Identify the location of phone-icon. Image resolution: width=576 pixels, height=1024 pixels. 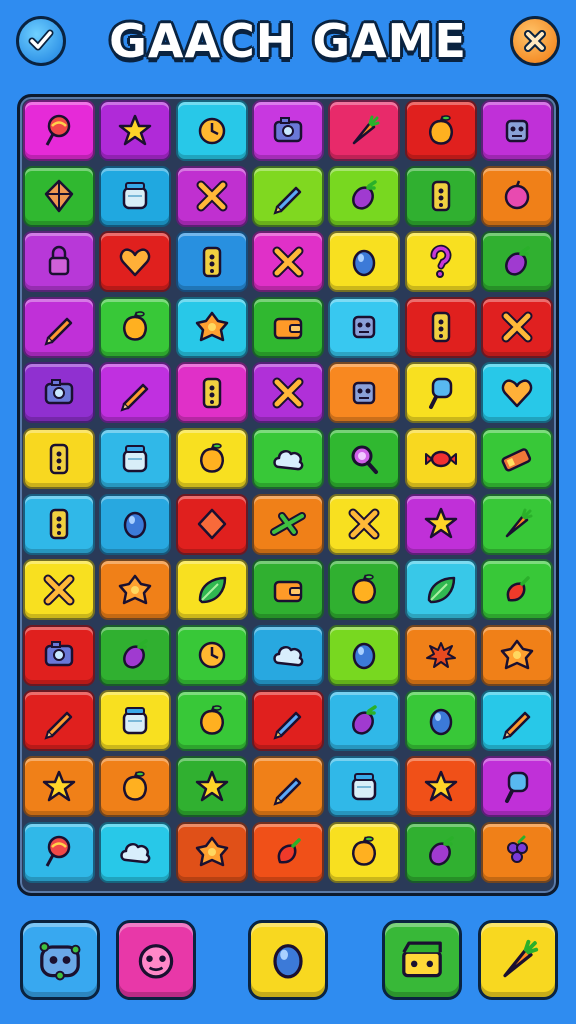
(211, 393).